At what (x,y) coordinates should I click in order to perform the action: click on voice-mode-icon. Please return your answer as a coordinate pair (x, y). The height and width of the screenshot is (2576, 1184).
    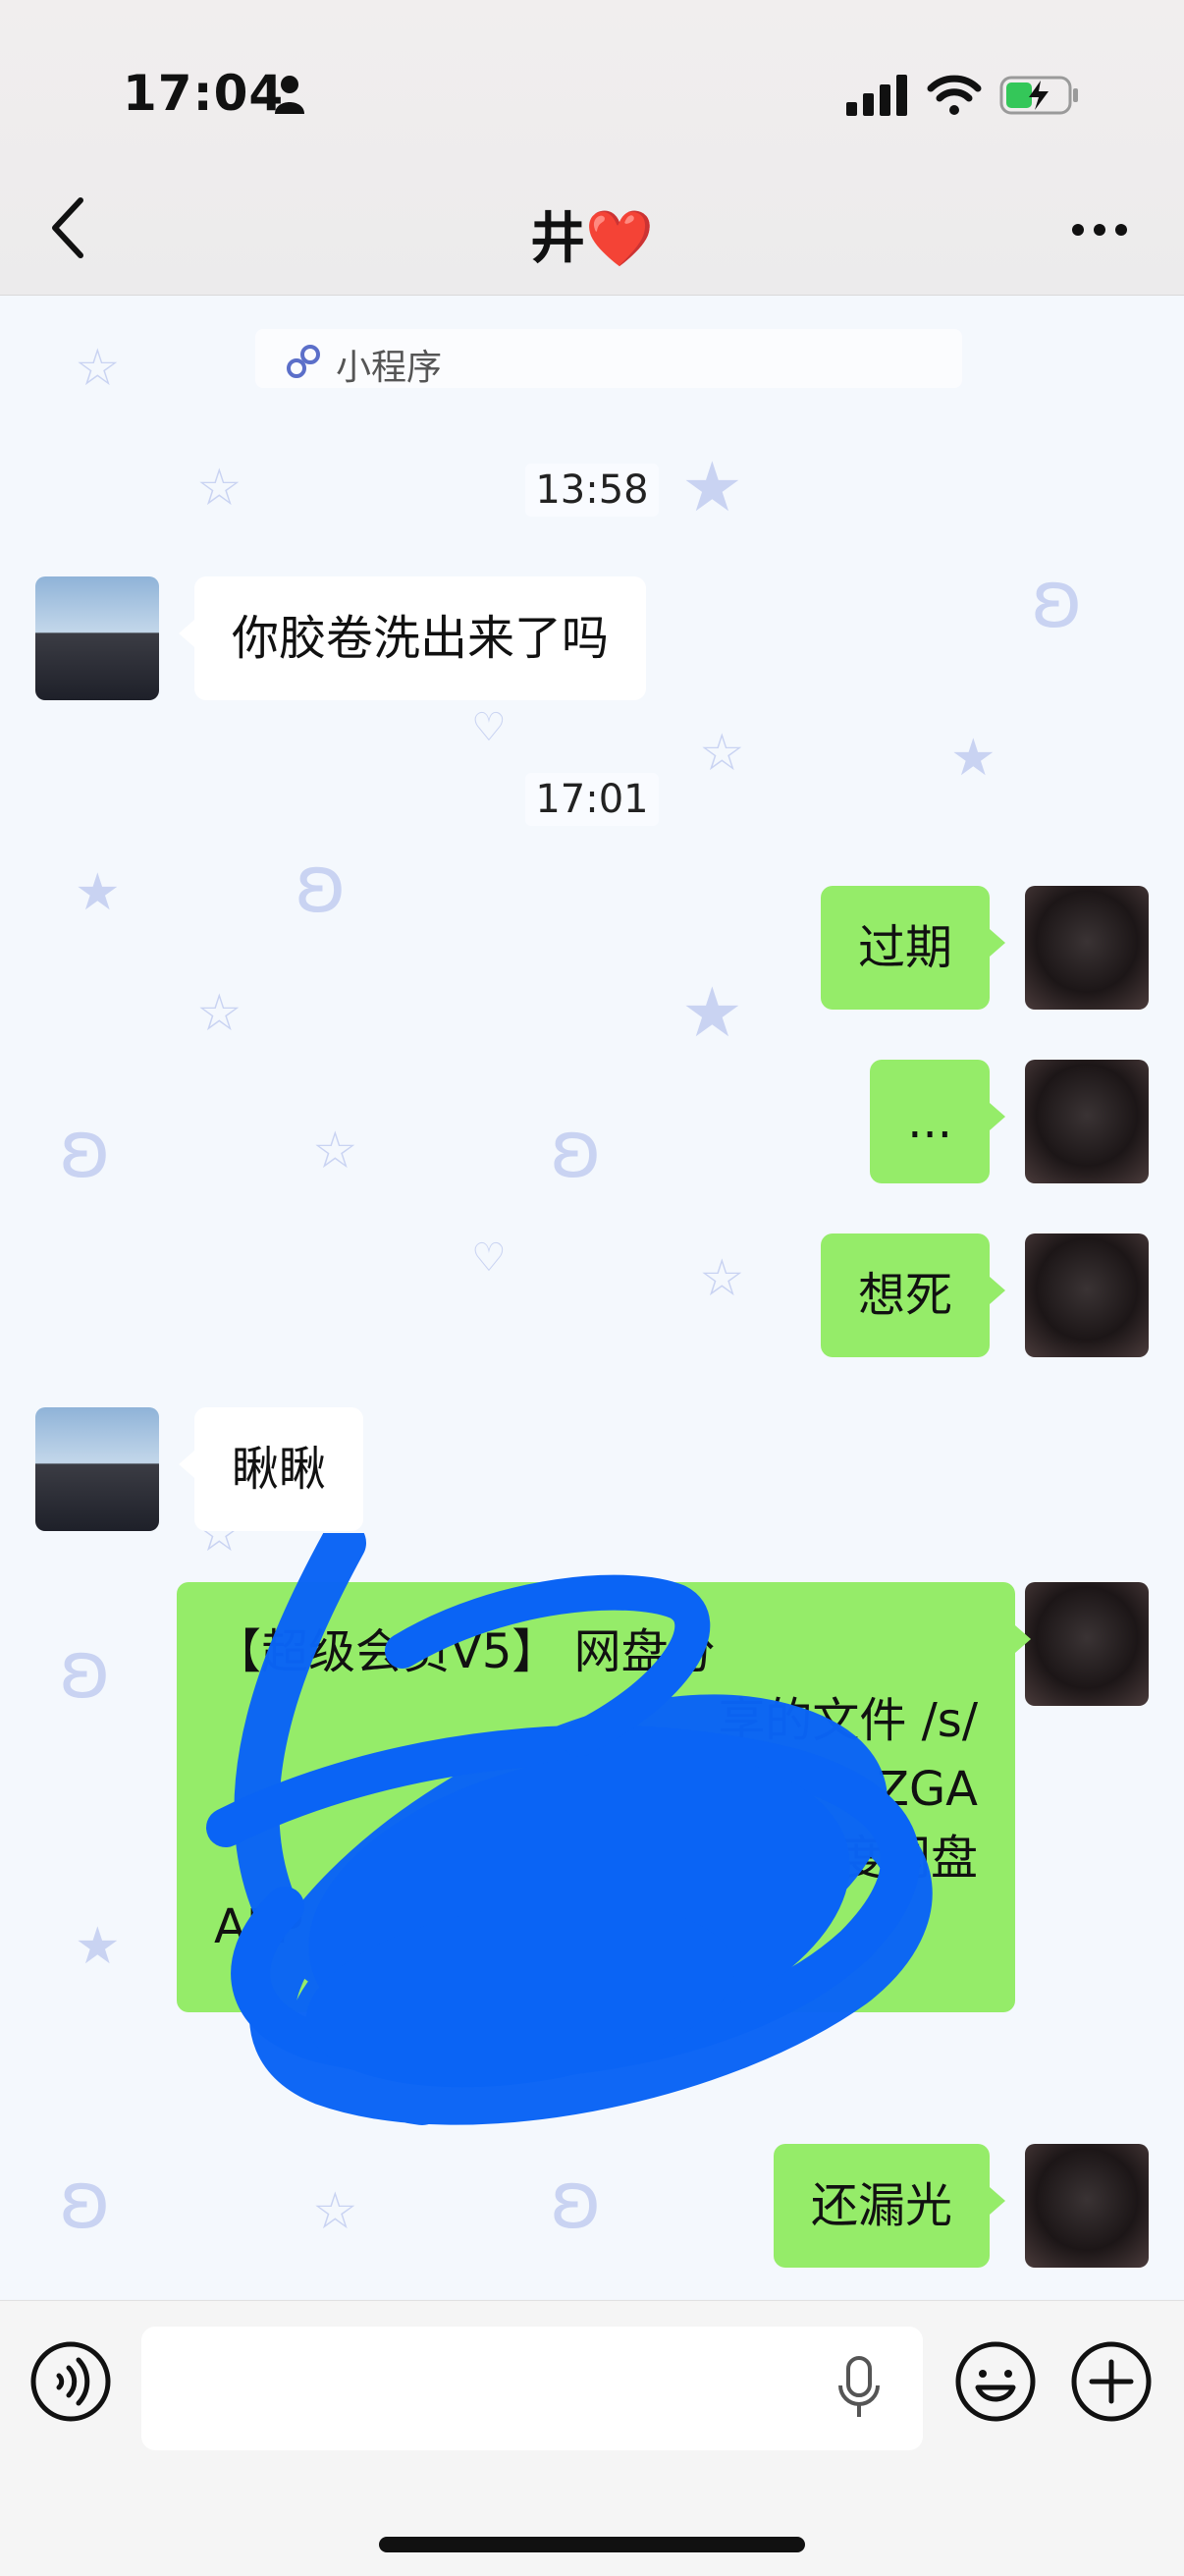
    Looking at the image, I should click on (70, 2382).